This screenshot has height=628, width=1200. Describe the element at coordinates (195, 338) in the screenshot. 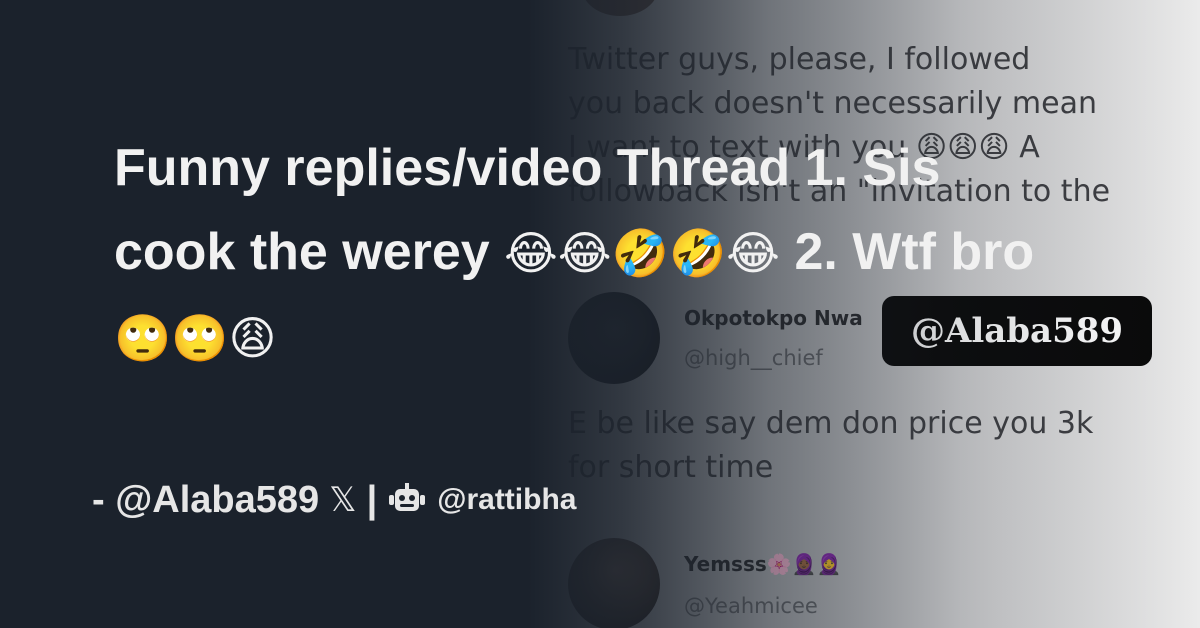

I see `emoji-group: 🙄🙄😩` at that location.